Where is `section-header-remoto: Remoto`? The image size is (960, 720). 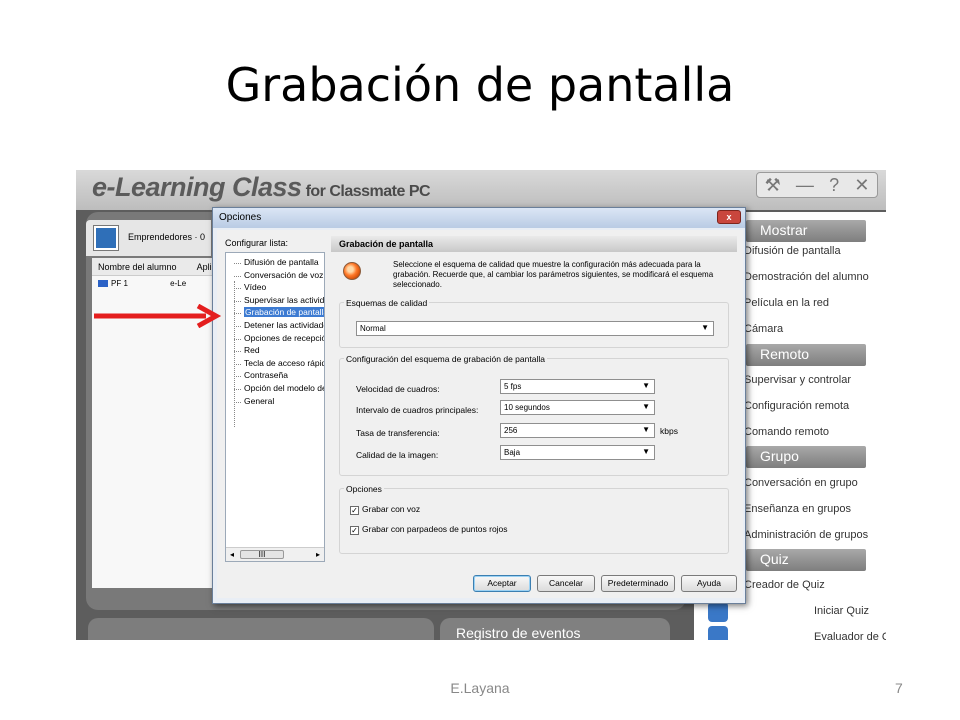
section-header-remoto: Remoto is located at coordinates (806, 355).